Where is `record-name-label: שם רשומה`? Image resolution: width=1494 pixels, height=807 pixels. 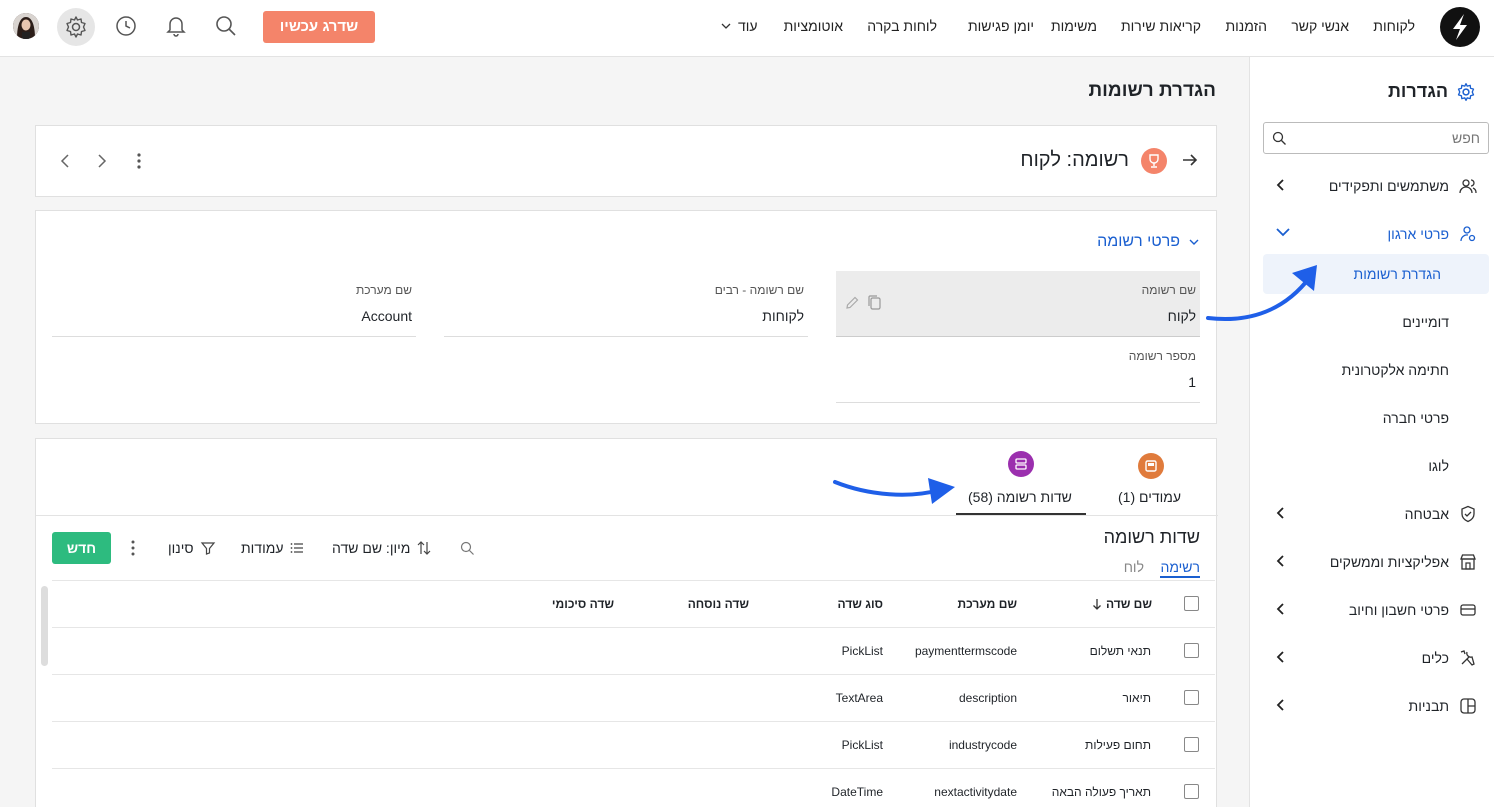 record-name-label: שם רשומה is located at coordinates (1168, 290).